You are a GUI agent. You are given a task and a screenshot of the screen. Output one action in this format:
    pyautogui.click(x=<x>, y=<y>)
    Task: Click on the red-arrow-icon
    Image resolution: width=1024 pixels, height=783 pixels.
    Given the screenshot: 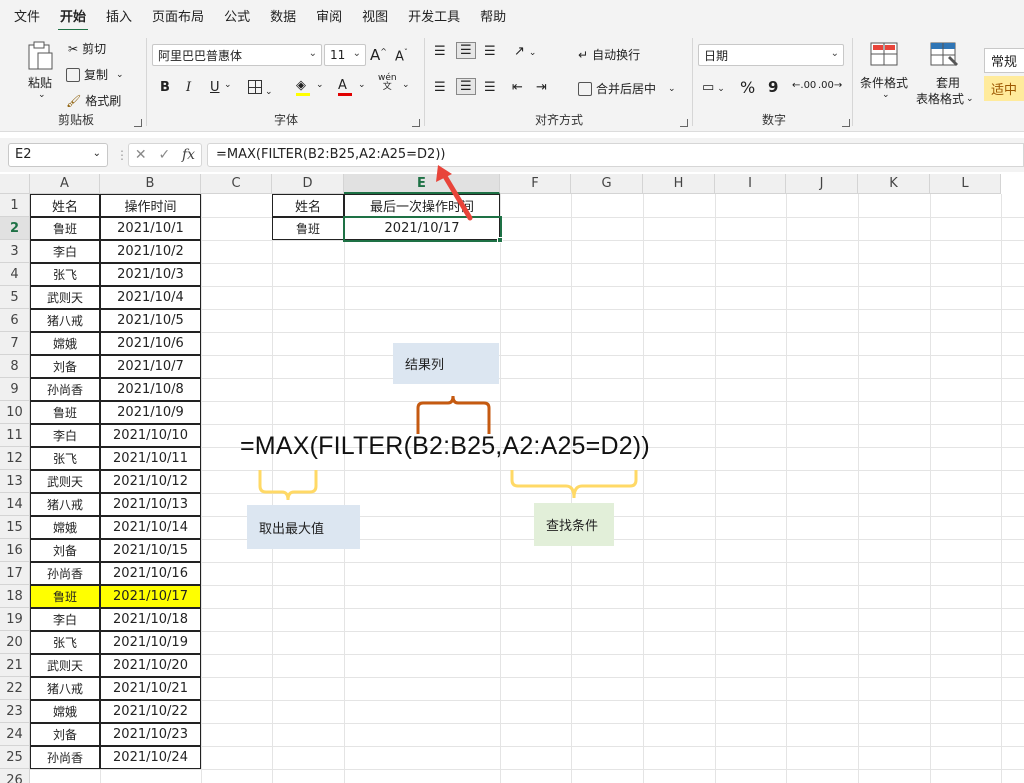 What is the action you would take?
    pyautogui.click(x=456, y=195)
    